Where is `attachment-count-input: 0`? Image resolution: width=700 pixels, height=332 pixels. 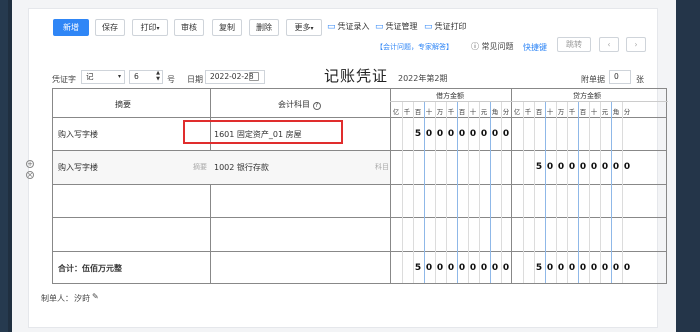 attachment-count-input: 0 is located at coordinates (620, 77).